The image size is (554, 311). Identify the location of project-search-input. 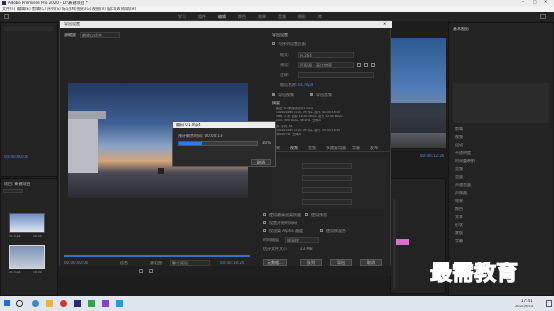
(13, 191).